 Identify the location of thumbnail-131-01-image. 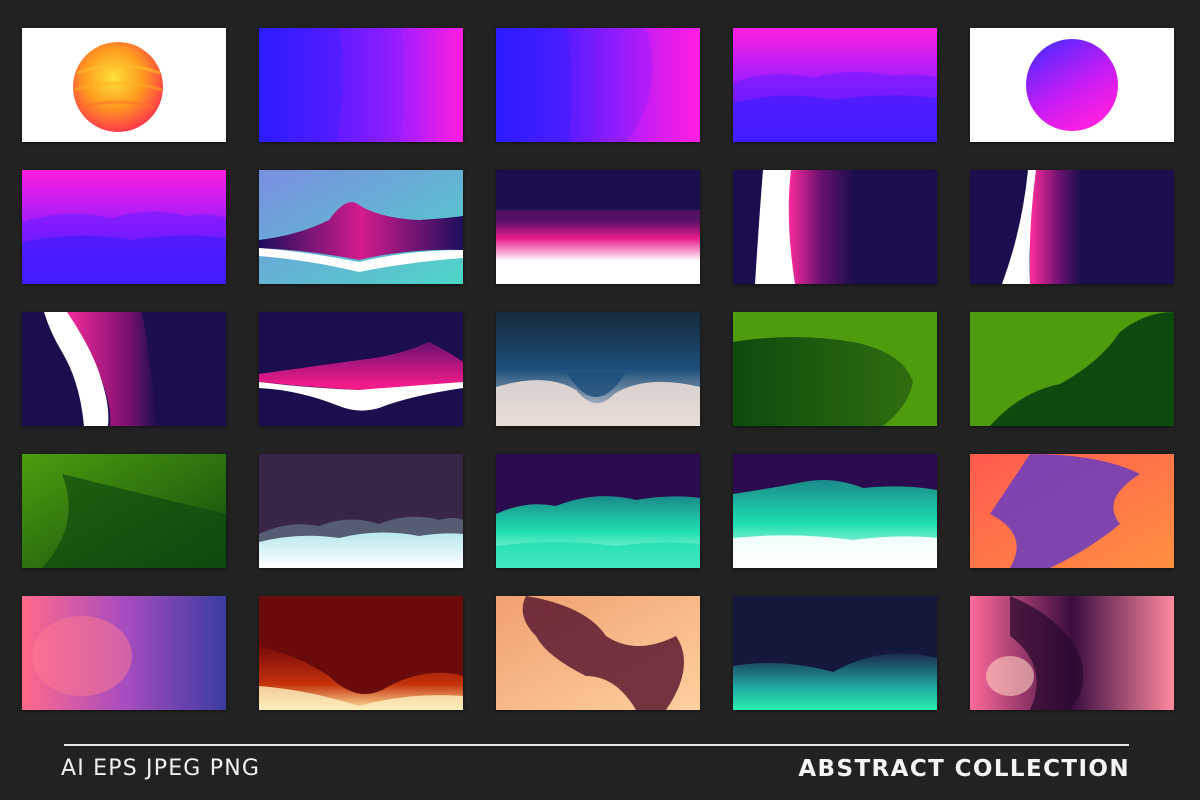
(598, 511).